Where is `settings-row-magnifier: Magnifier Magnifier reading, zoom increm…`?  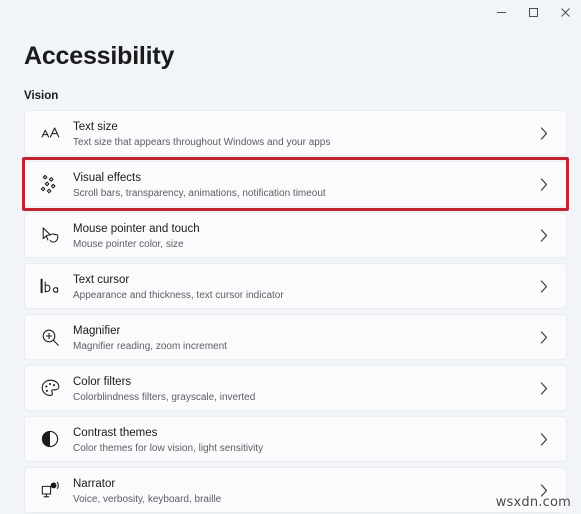
settings-row-magnifier: Magnifier Magnifier reading, zoom increm… is located at coordinates (295, 337).